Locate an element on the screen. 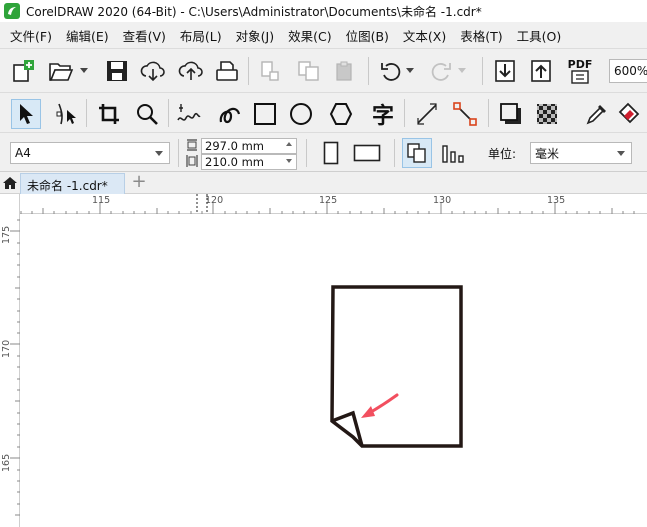 This screenshot has height=527, width=647. text-tool-icon: 字 is located at coordinates (383, 115).